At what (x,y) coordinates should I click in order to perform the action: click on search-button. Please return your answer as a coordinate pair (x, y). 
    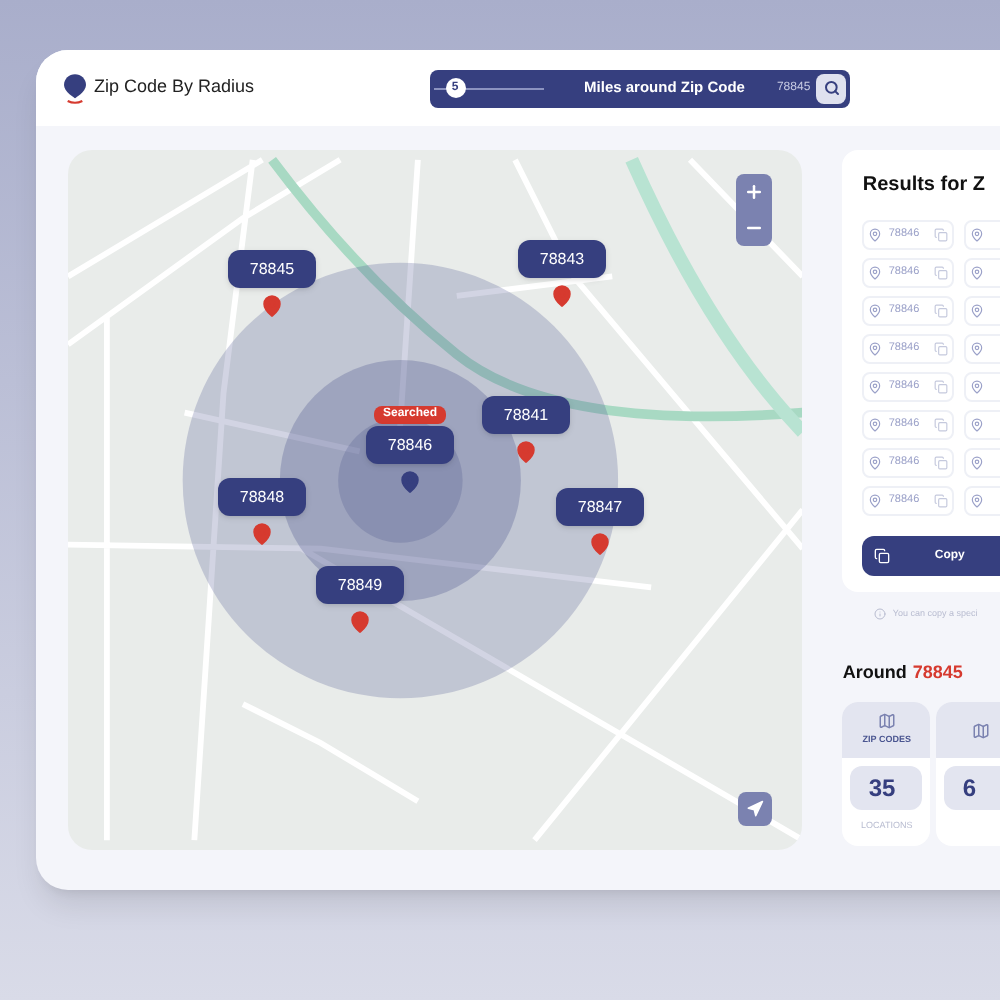
    Looking at the image, I should click on (831, 88).